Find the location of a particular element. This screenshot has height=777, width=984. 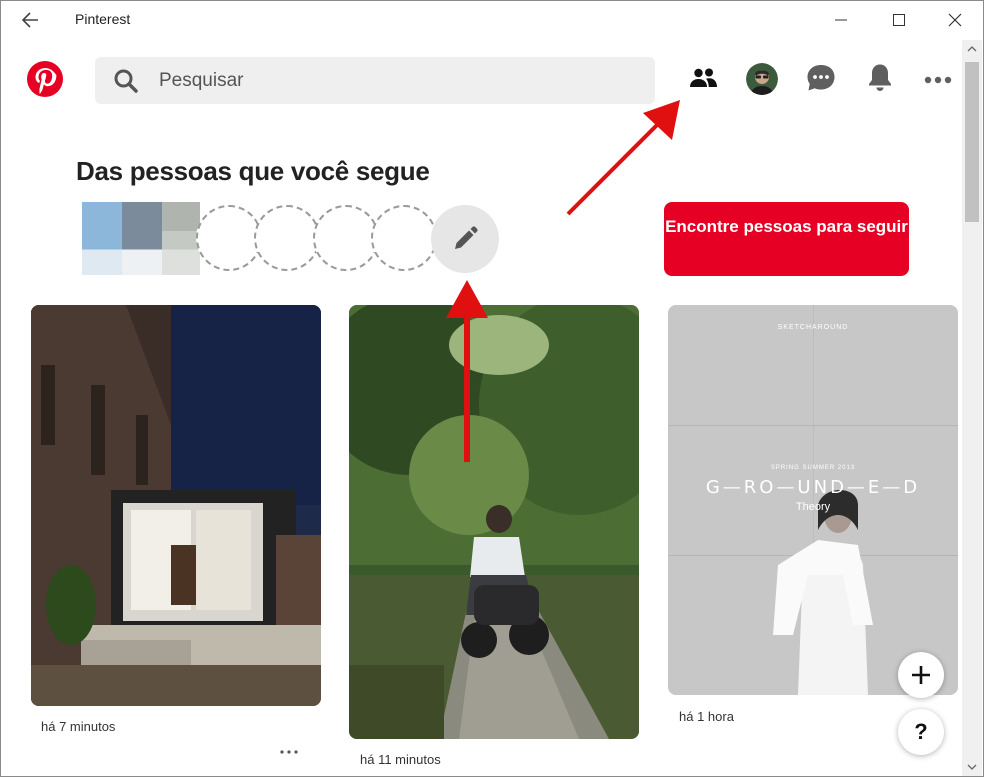

back-arrow-icon is located at coordinates (29, 20).